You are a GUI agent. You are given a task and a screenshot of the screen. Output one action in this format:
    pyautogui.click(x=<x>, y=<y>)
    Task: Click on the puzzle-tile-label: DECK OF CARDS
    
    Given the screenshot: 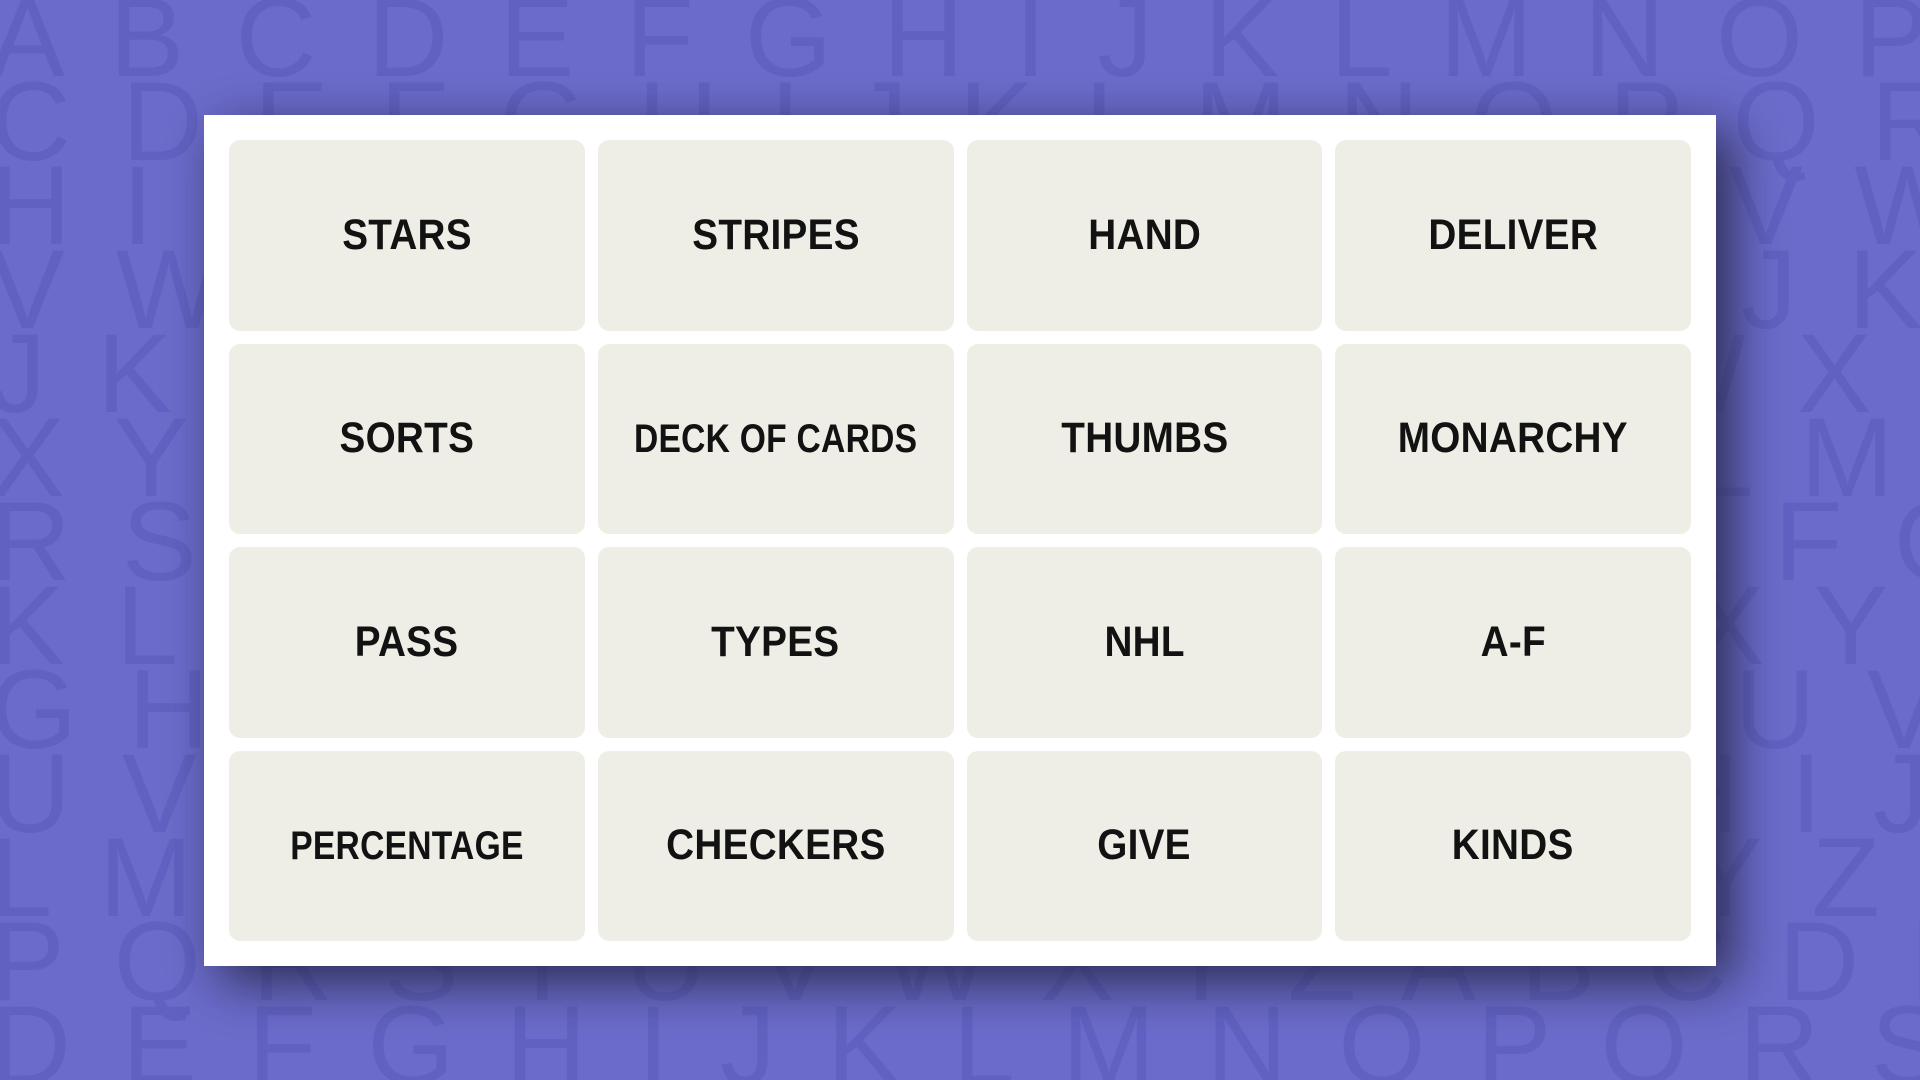 What is the action you would take?
    pyautogui.click(x=775, y=438)
    